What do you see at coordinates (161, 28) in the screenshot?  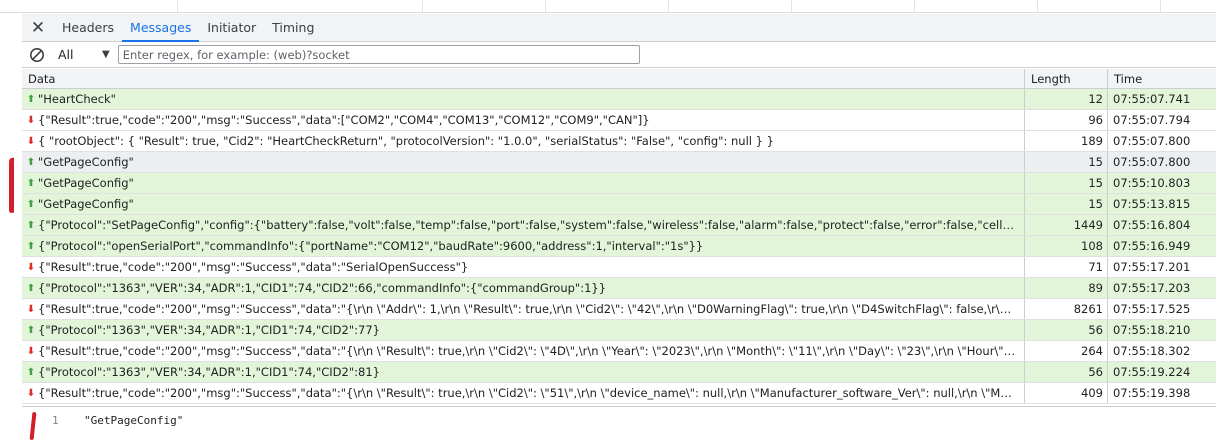 I see `tab-messages: Messages` at bounding box center [161, 28].